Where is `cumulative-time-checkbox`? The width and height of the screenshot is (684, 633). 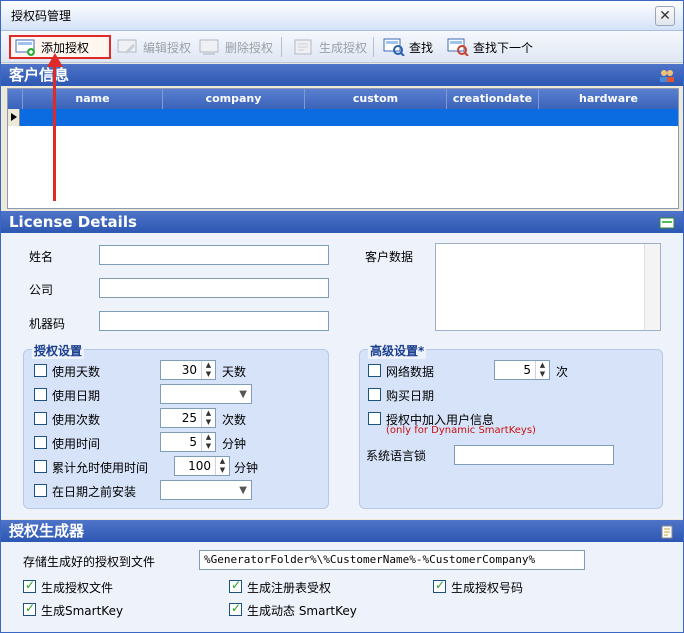 cumulative-time-checkbox is located at coordinates (40, 466).